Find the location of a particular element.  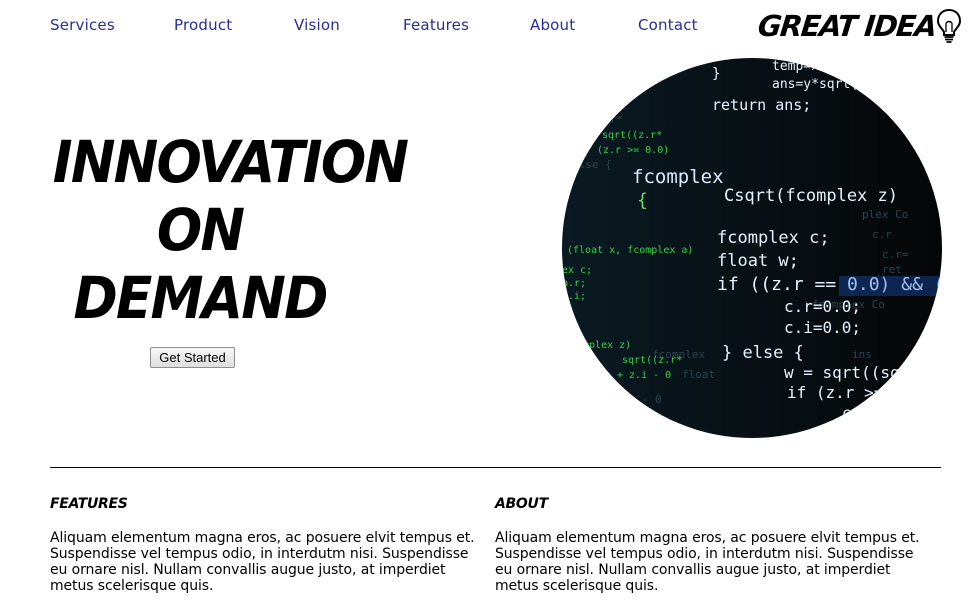

svg-text: return ans; is located at coordinates (761, 105).